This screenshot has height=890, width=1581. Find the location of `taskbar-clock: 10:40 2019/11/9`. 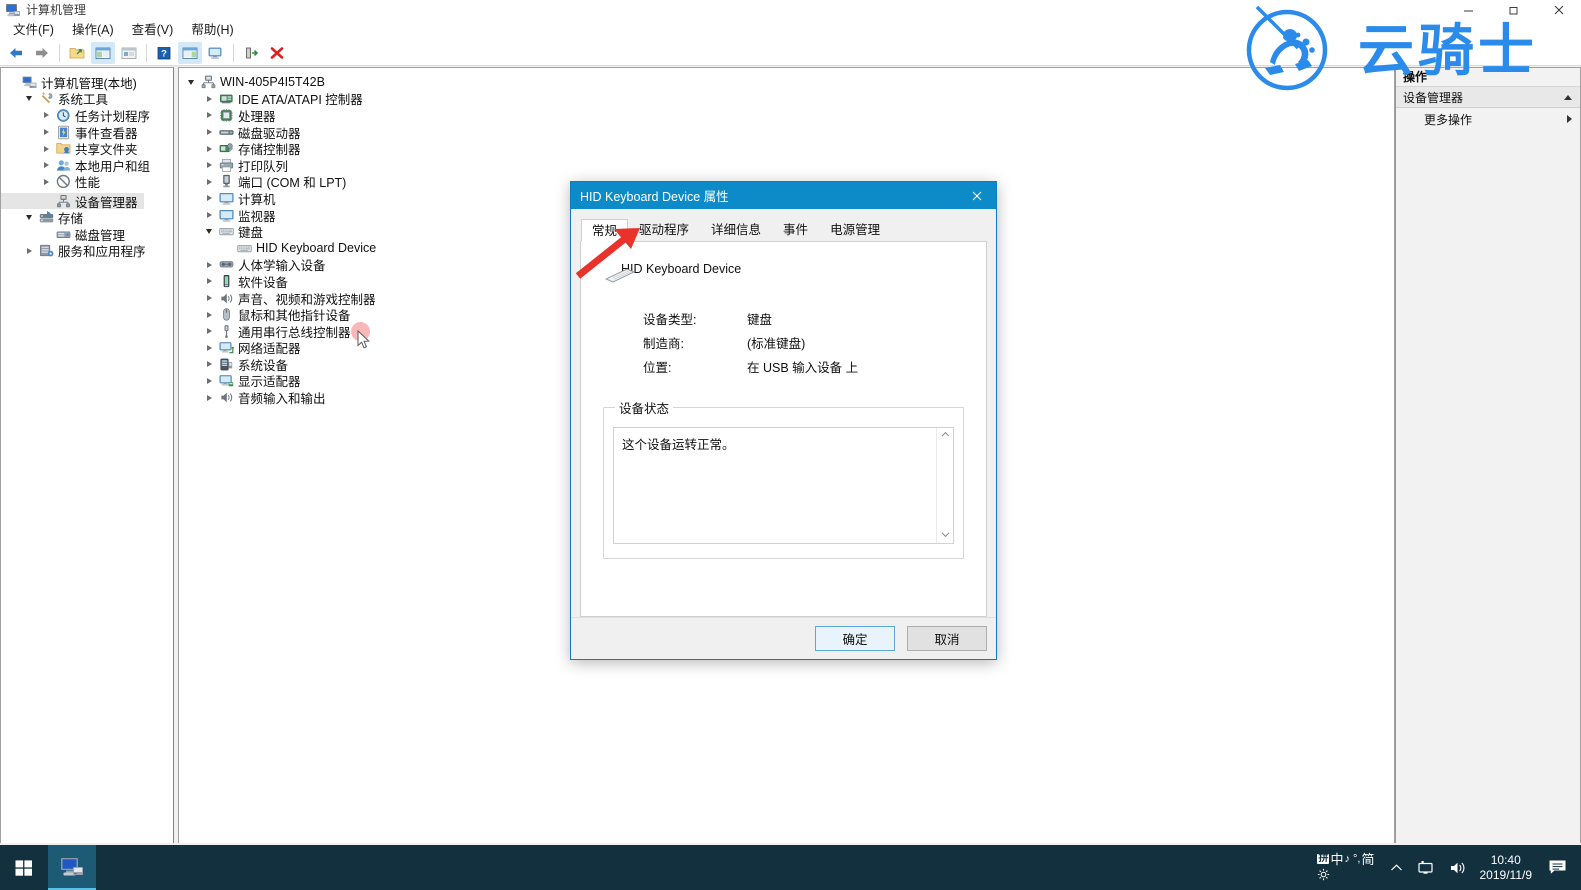

taskbar-clock: 10:40 2019/11/9 is located at coordinates (1508, 868).